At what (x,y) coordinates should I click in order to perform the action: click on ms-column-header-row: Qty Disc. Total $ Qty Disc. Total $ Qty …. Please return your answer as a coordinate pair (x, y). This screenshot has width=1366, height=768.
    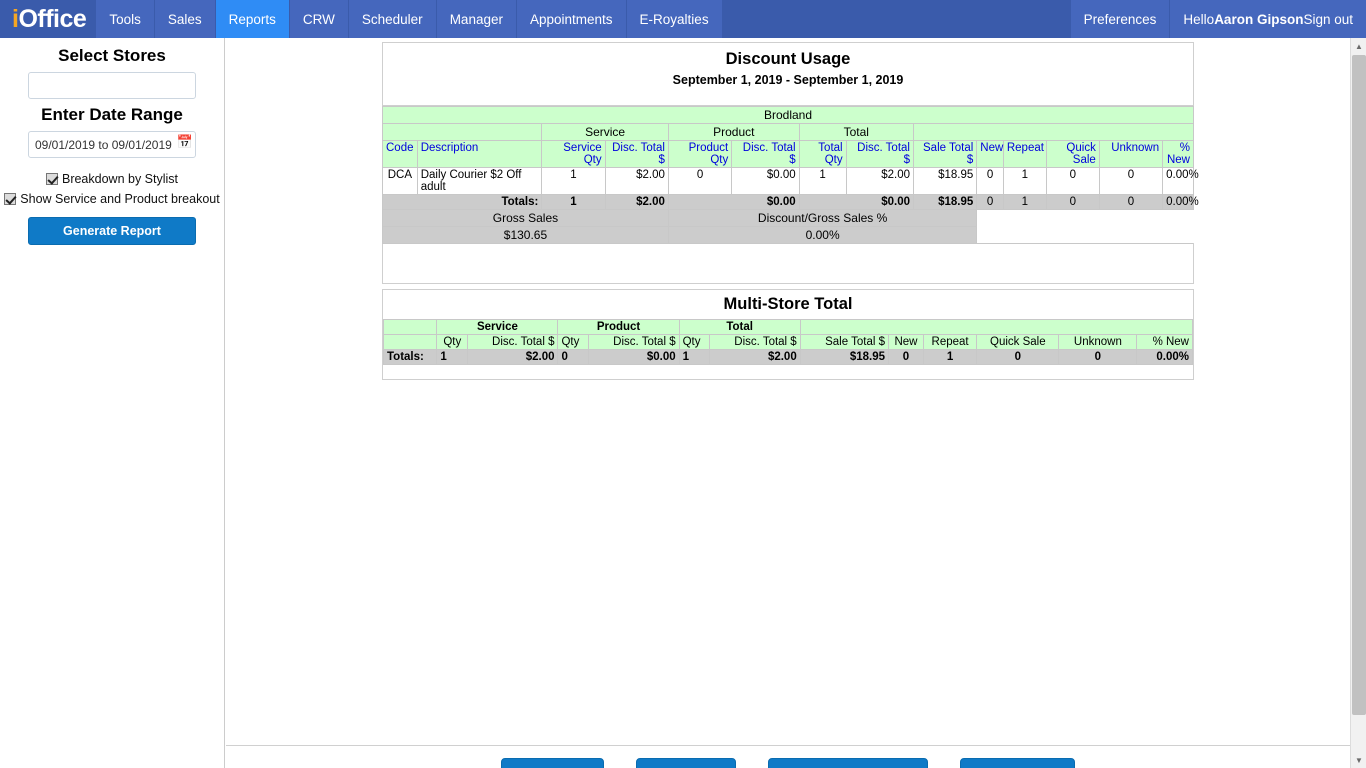
    Looking at the image, I should click on (787, 342).